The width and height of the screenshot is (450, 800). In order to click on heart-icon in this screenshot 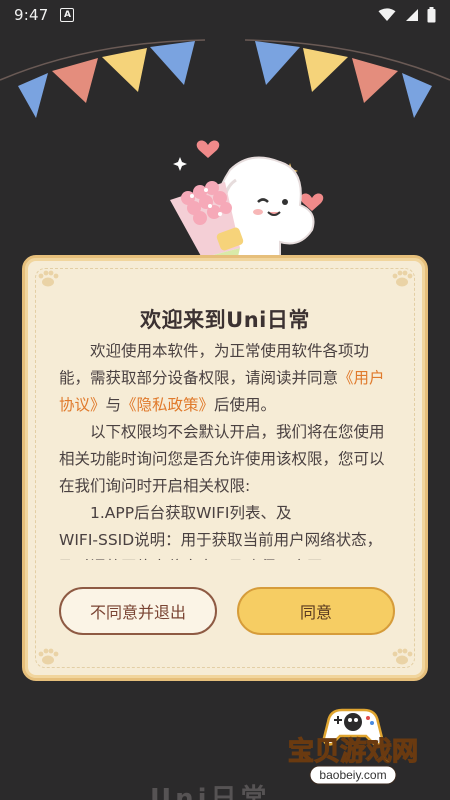, I will do `click(208, 149)`.